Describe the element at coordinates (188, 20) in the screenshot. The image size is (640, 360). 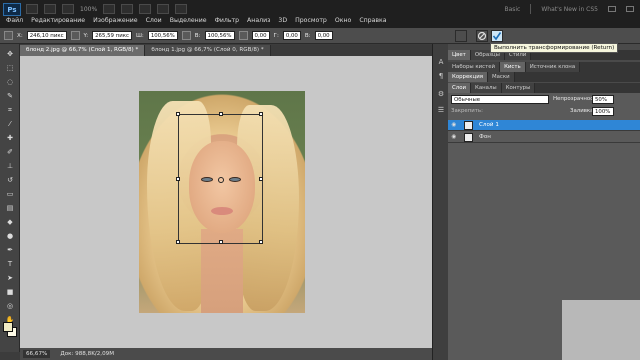
I see `menu-item-select: Выделение` at that location.